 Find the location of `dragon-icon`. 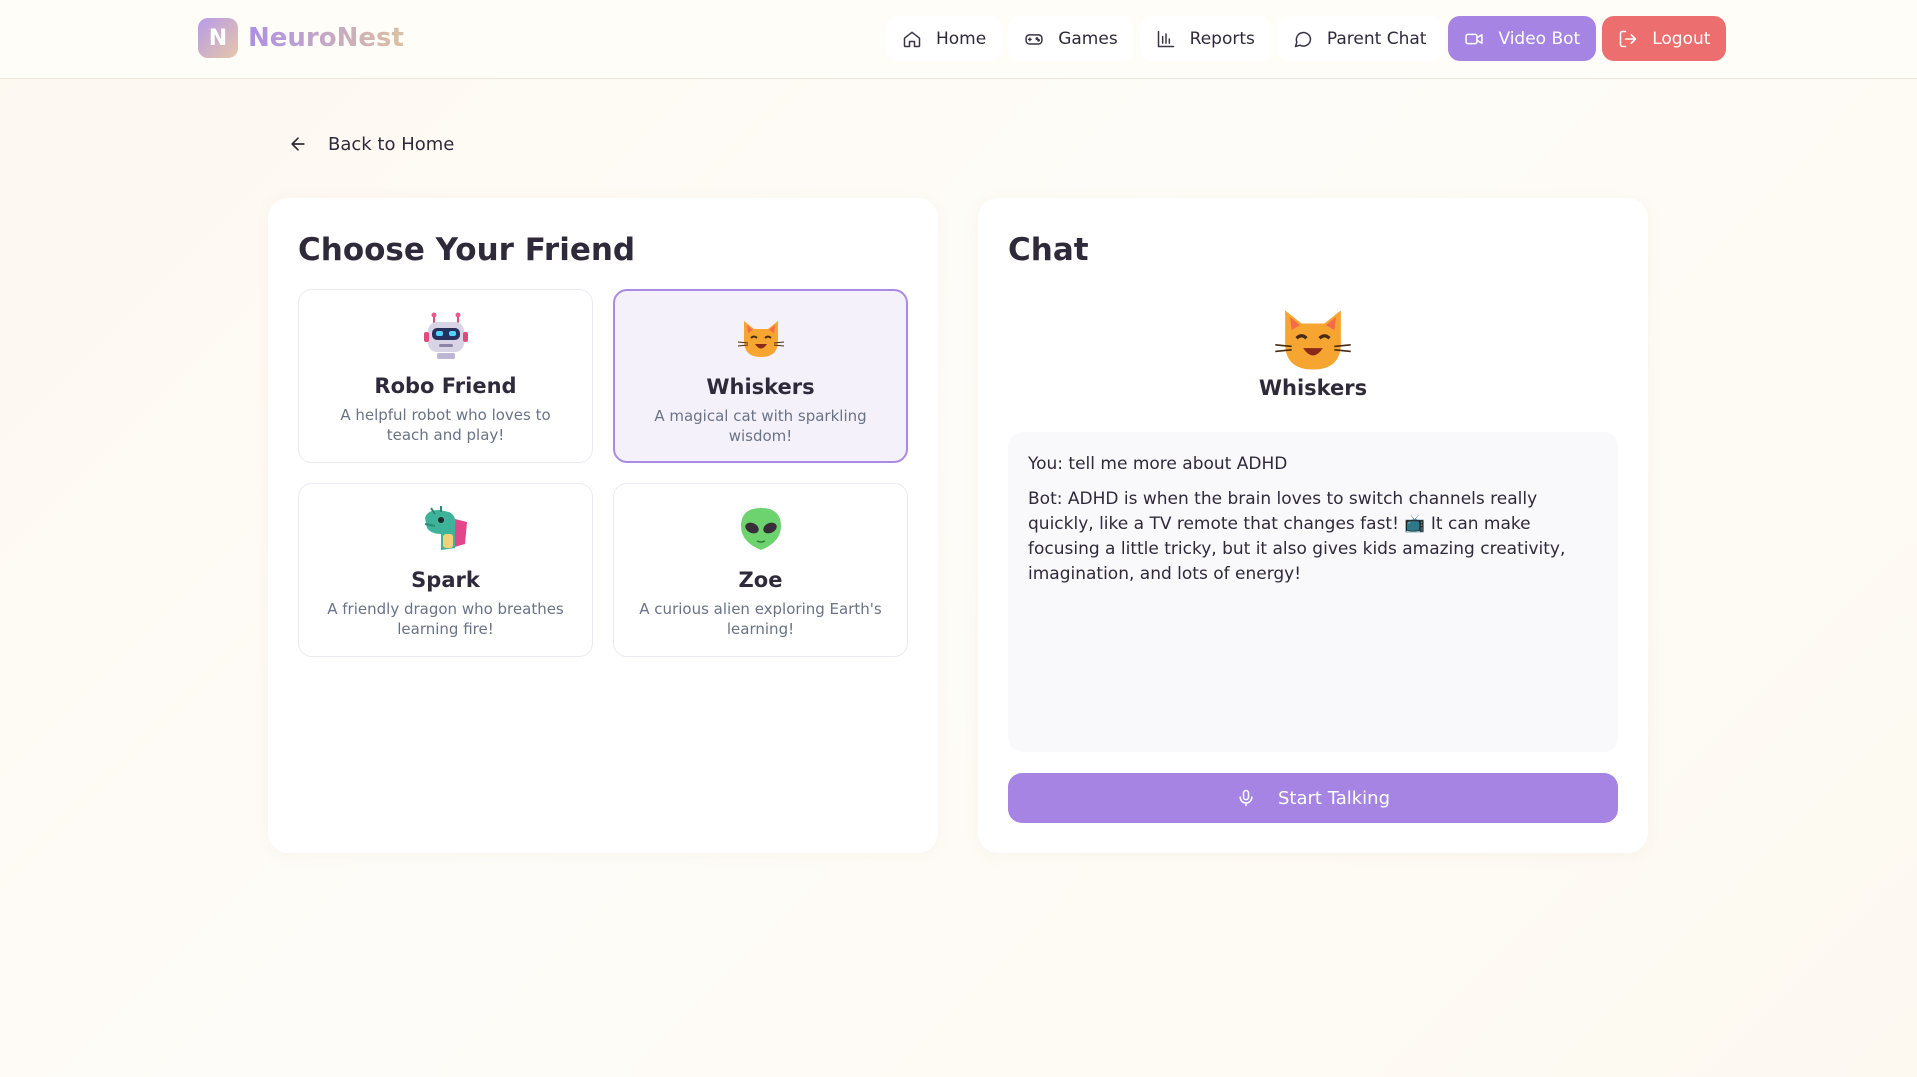

dragon-icon is located at coordinates (445, 528).